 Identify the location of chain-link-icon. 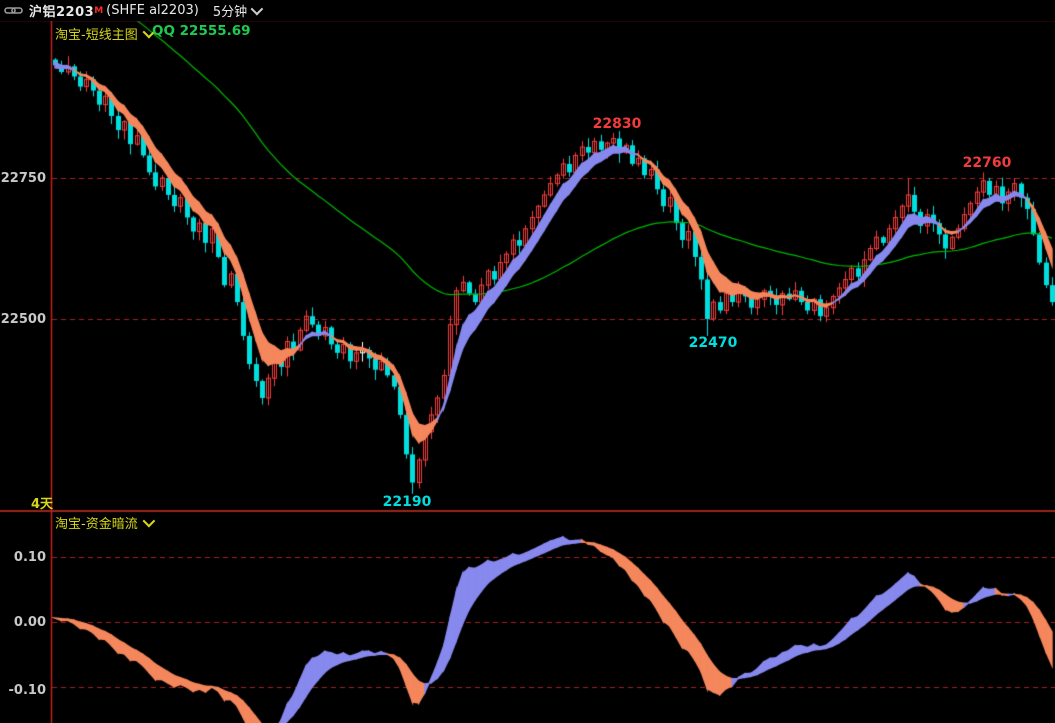
(13, 10).